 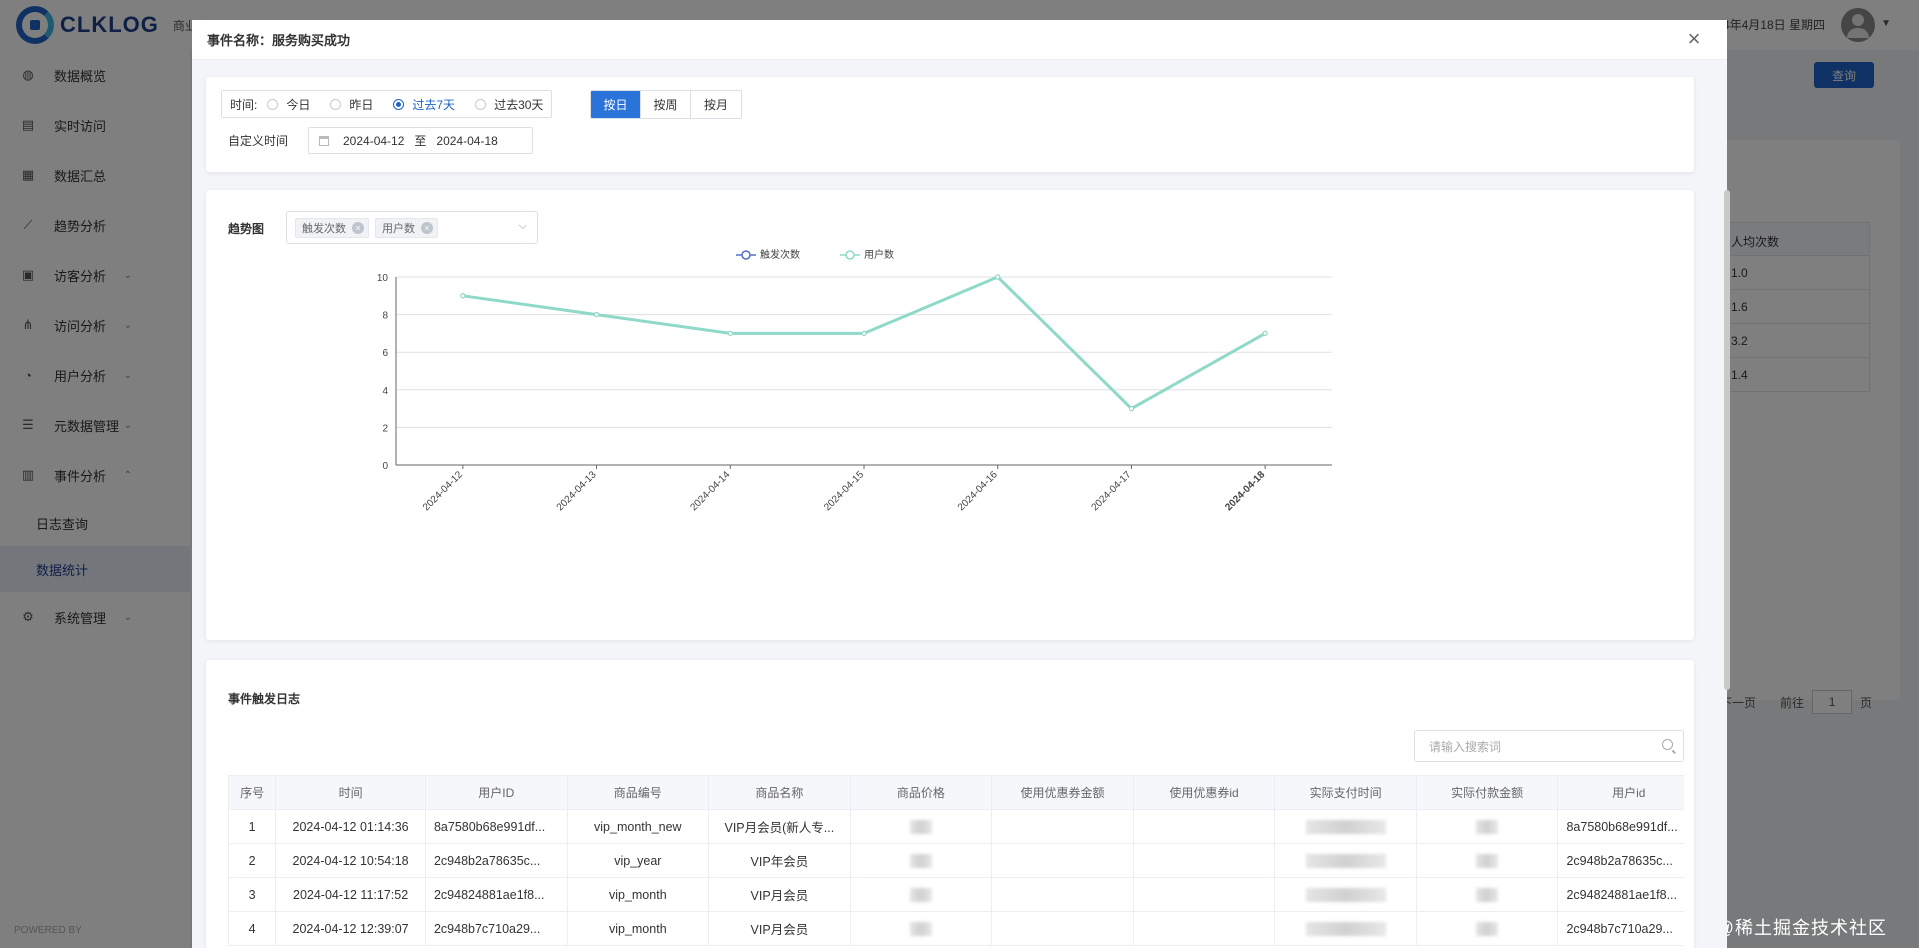 What do you see at coordinates (1487, 792) in the screenshot?
I see `table-header-cell: 实际付款金额` at bounding box center [1487, 792].